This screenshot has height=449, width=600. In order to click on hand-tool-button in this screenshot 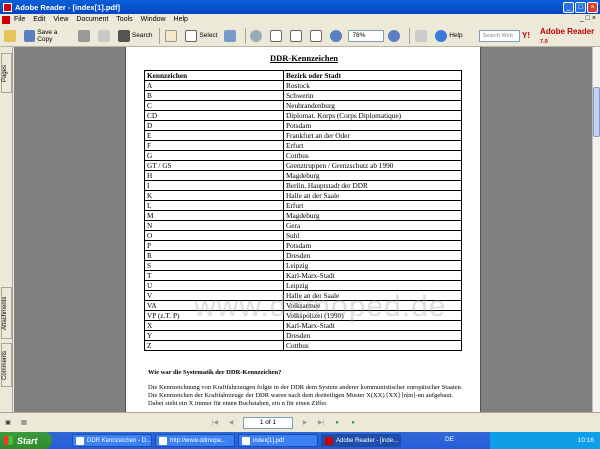, I will do `click(172, 36)`.